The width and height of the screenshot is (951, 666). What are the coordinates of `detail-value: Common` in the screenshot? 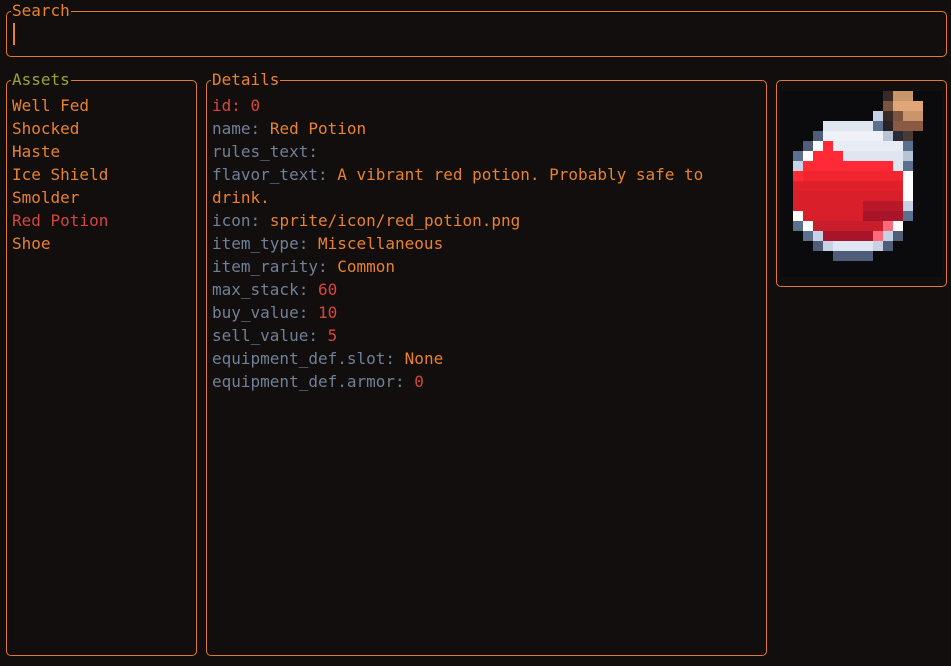 It's located at (366, 266).